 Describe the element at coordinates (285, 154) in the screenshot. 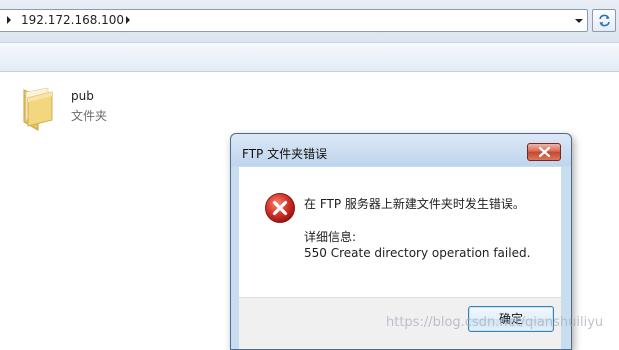

I see `dialog-title: FTP 文件夹错误` at that location.